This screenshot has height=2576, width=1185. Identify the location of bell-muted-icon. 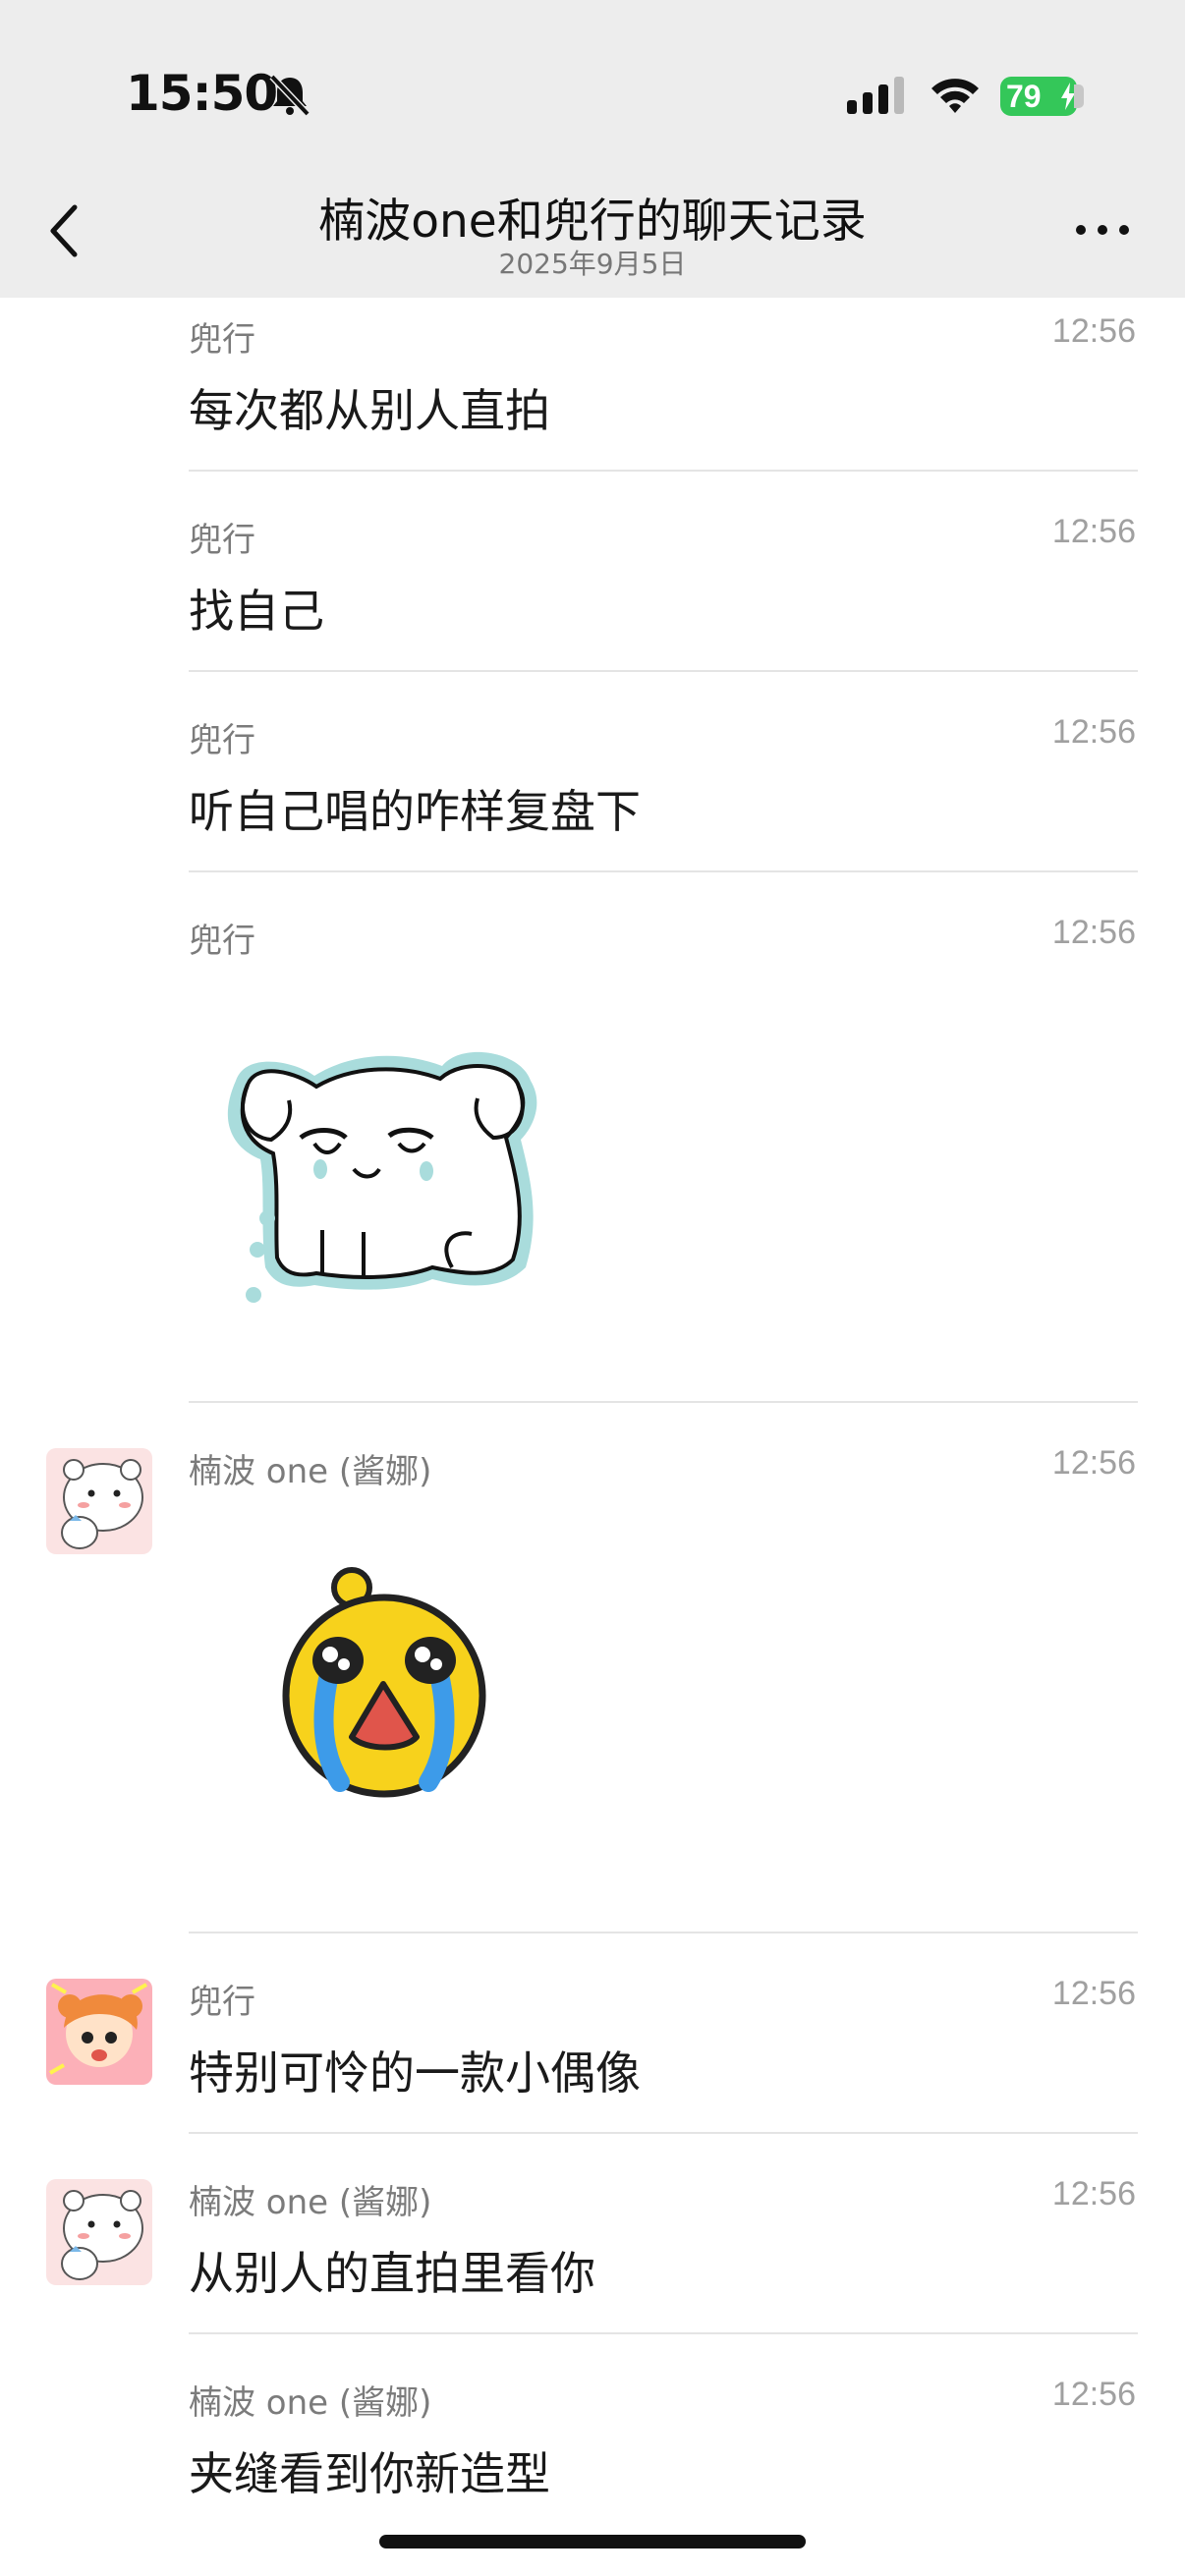
(289, 95).